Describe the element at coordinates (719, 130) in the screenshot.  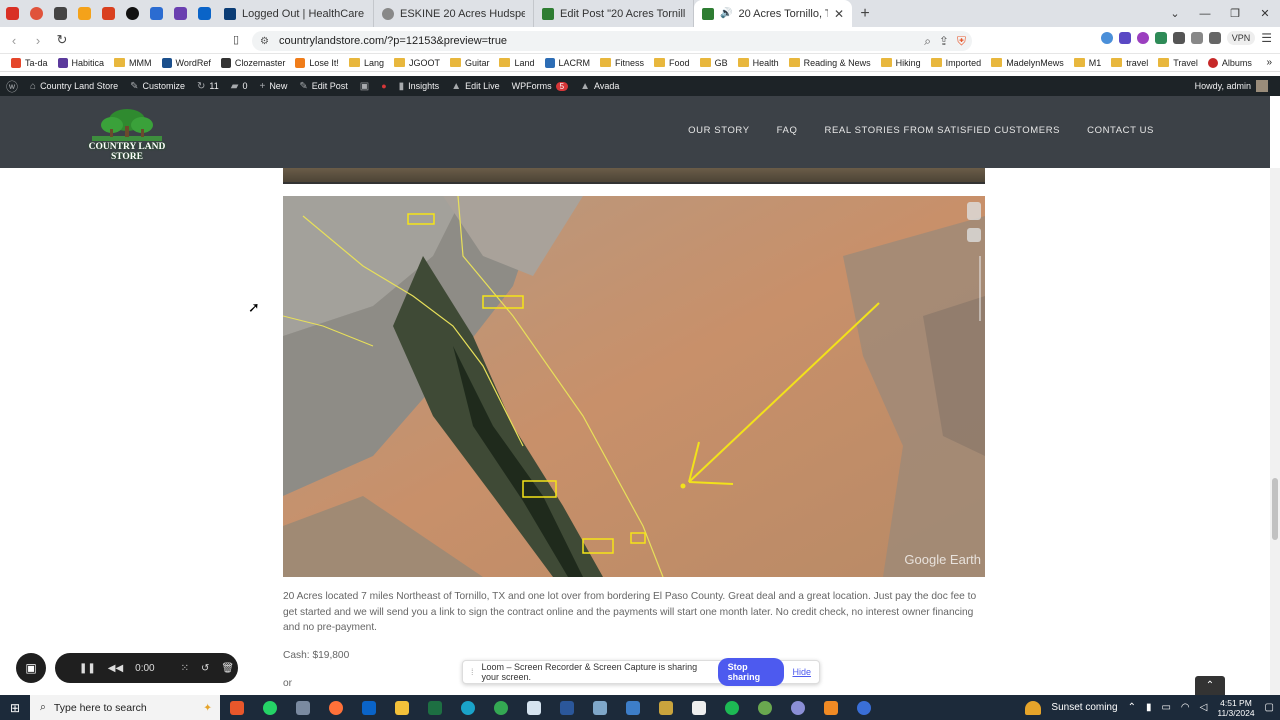
I see `nav-our-story: OUR STORY` at that location.